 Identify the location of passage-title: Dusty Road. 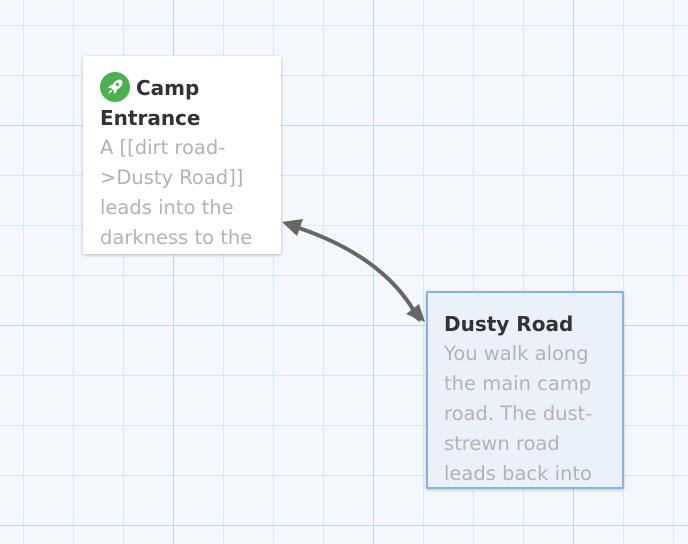
(509, 324).